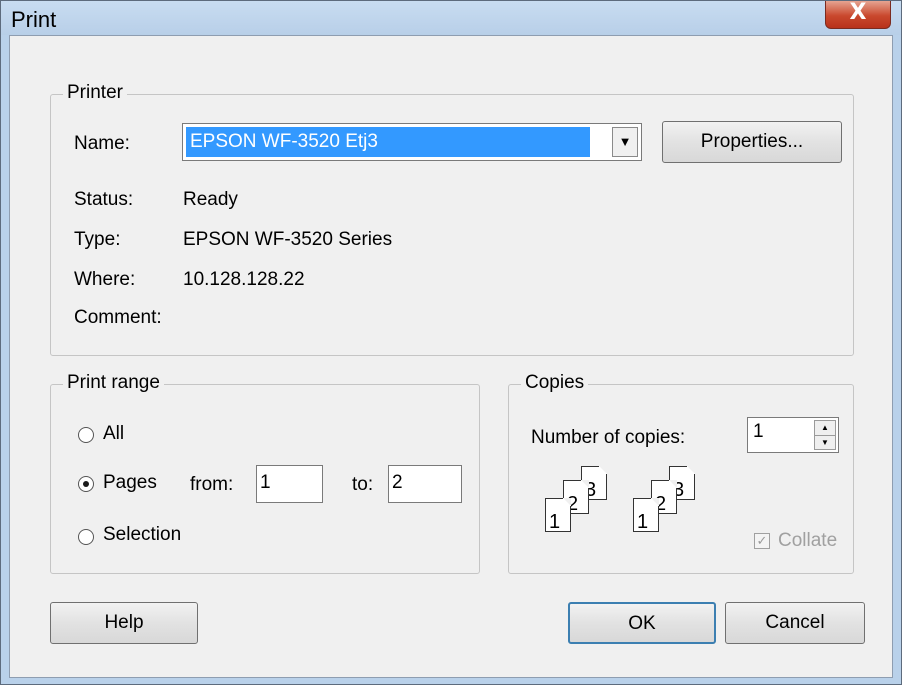 The height and width of the screenshot is (687, 904). What do you see at coordinates (124, 623) in the screenshot?
I see `help-button: Help` at bounding box center [124, 623].